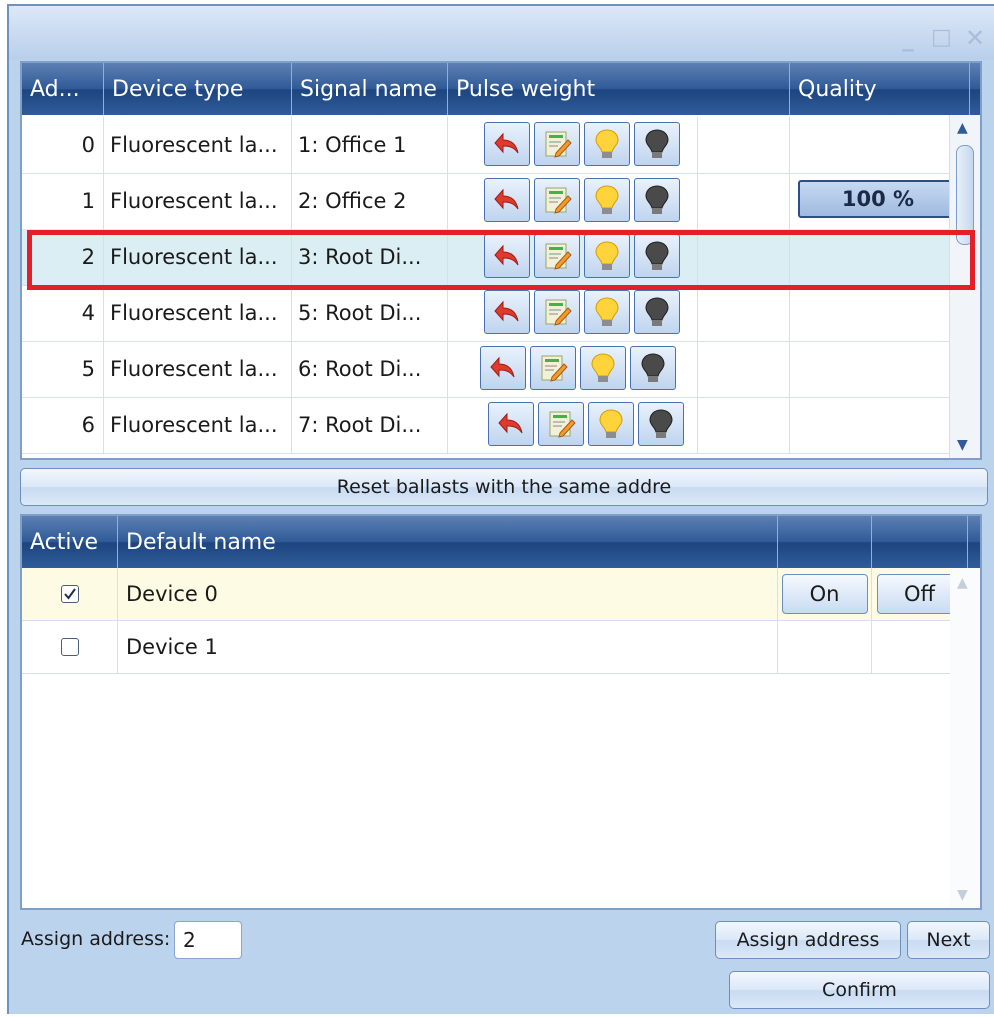 Image resolution: width=994 pixels, height=1017 pixels. What do you see at coordinates (948, 940) in the screenshot?
I see `next-button: Next` at bounding box center [948, 940].